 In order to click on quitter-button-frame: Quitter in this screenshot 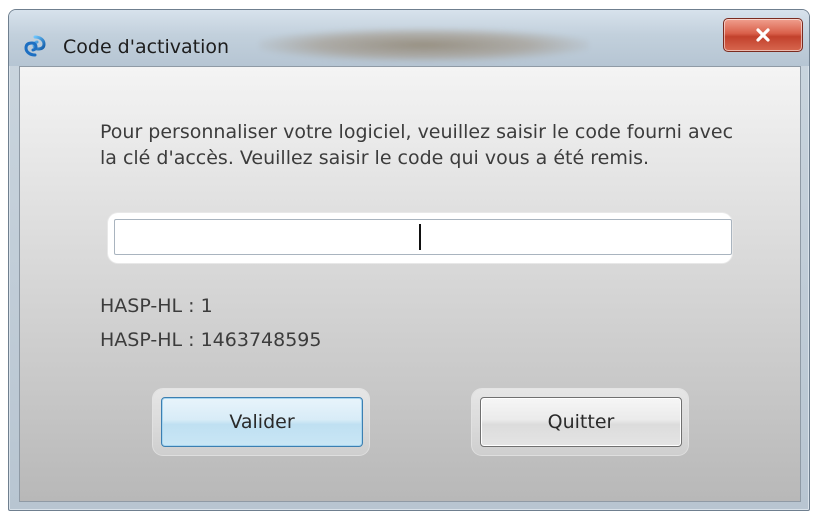, I will do `click(580, 422)`.